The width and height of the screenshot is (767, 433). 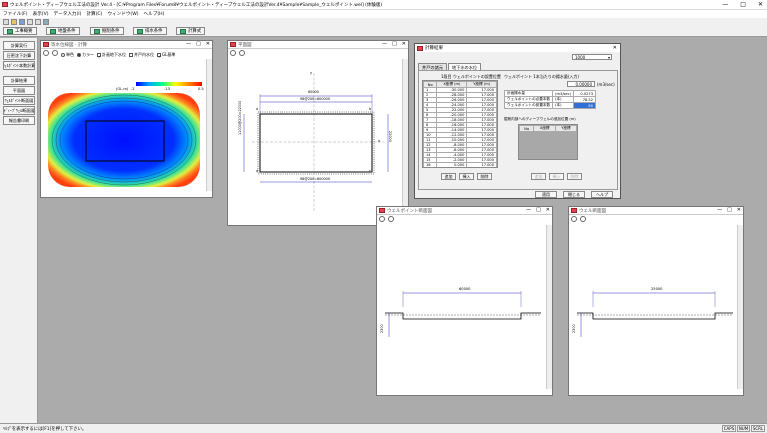 I want to click on consolidation-button: 圧密沈下計算, so click(x=19, y=55).